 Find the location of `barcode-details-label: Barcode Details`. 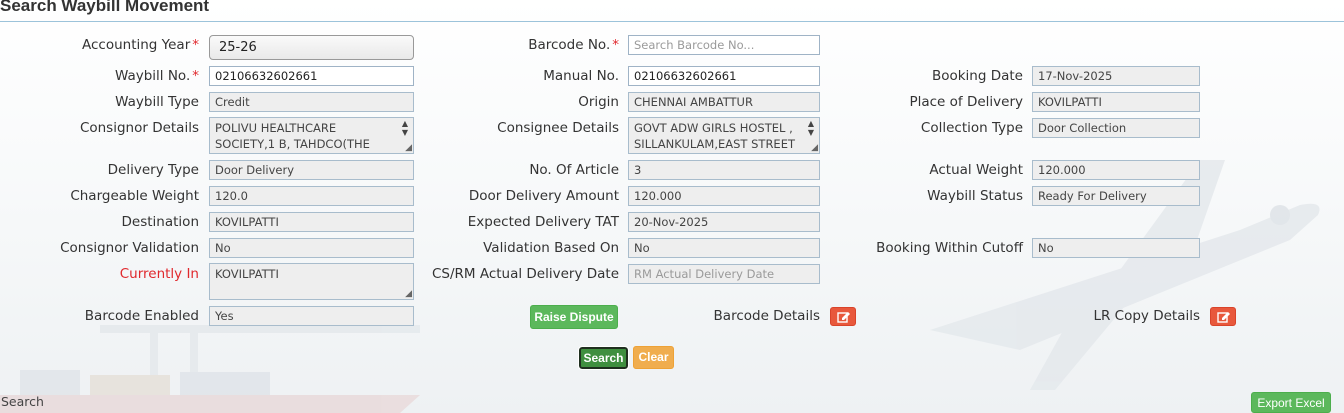

barcode-details-label: Barcode Details is located at coordinates (766, 316).